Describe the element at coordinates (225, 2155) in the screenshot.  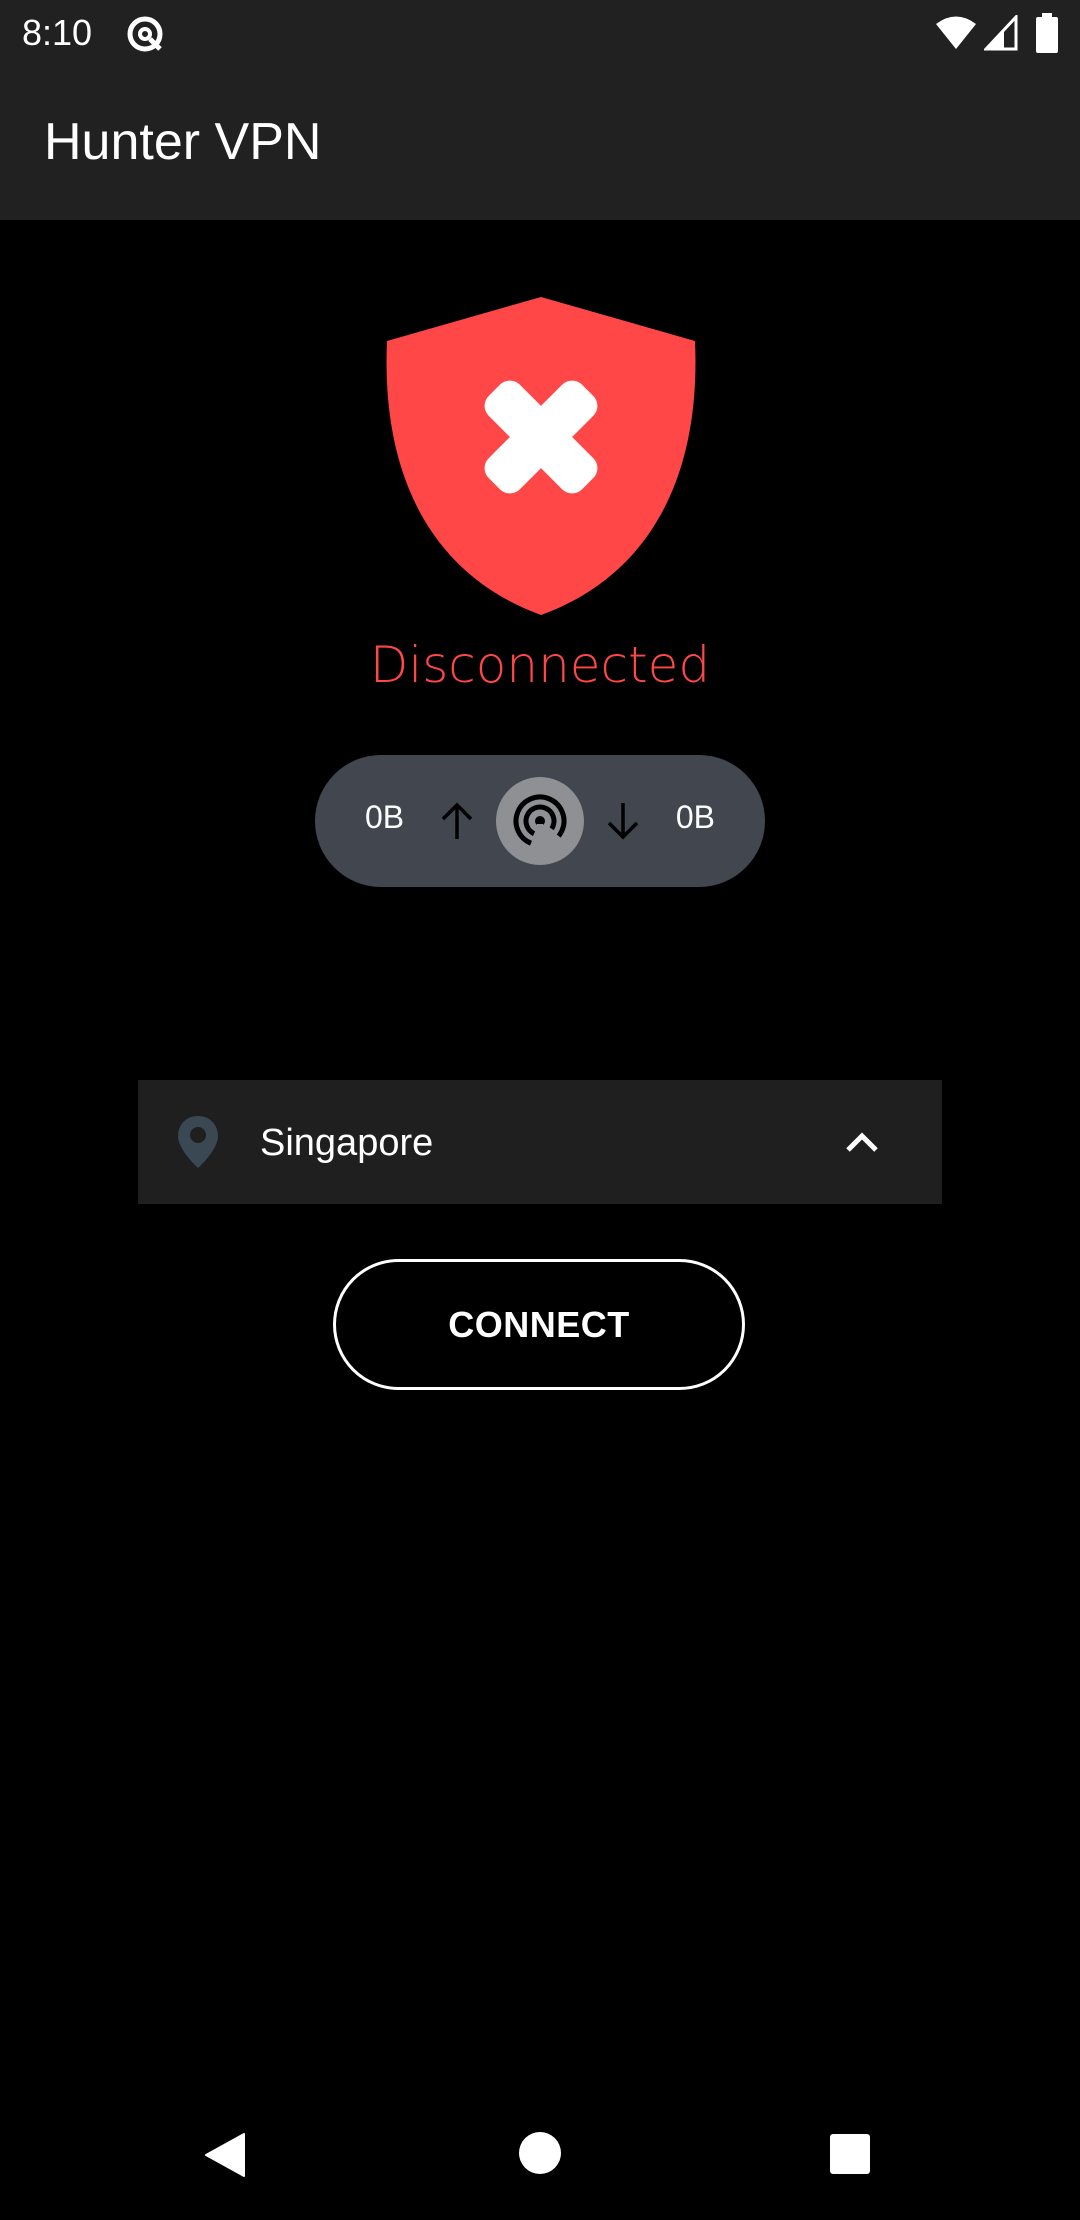
I see `back-triangle-icon` at that location.